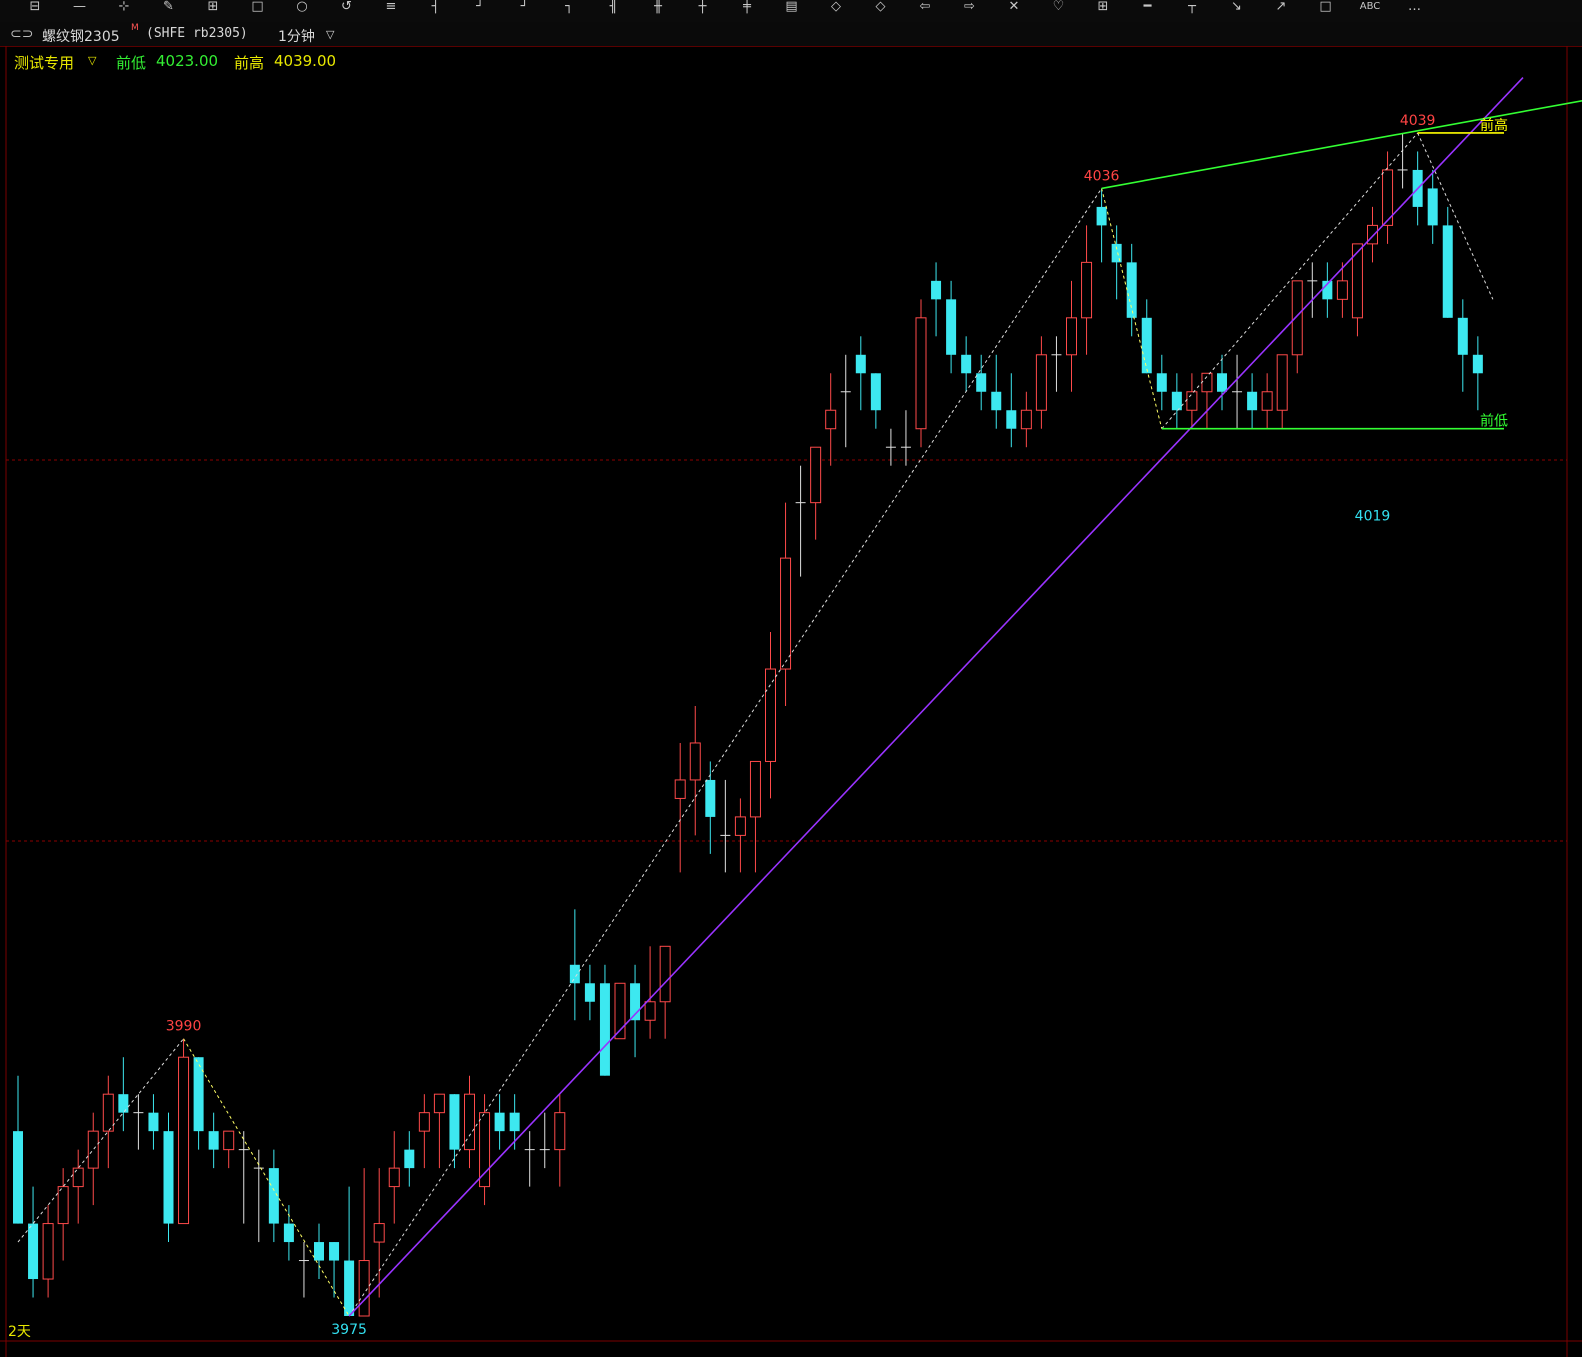 The height and width of the screenshot is (1357, 1582). Describe the element at coordinates (124, 9) in the screenshot. I see `cursor-icon: ⊹` at that location.